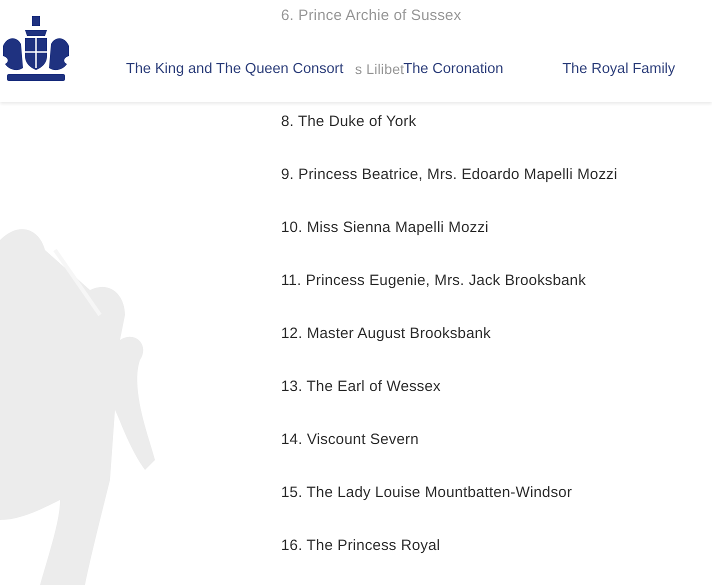 This screenshot has width=712, height=585. I want to click on nav-link: The Coronation, so click(453, 69).